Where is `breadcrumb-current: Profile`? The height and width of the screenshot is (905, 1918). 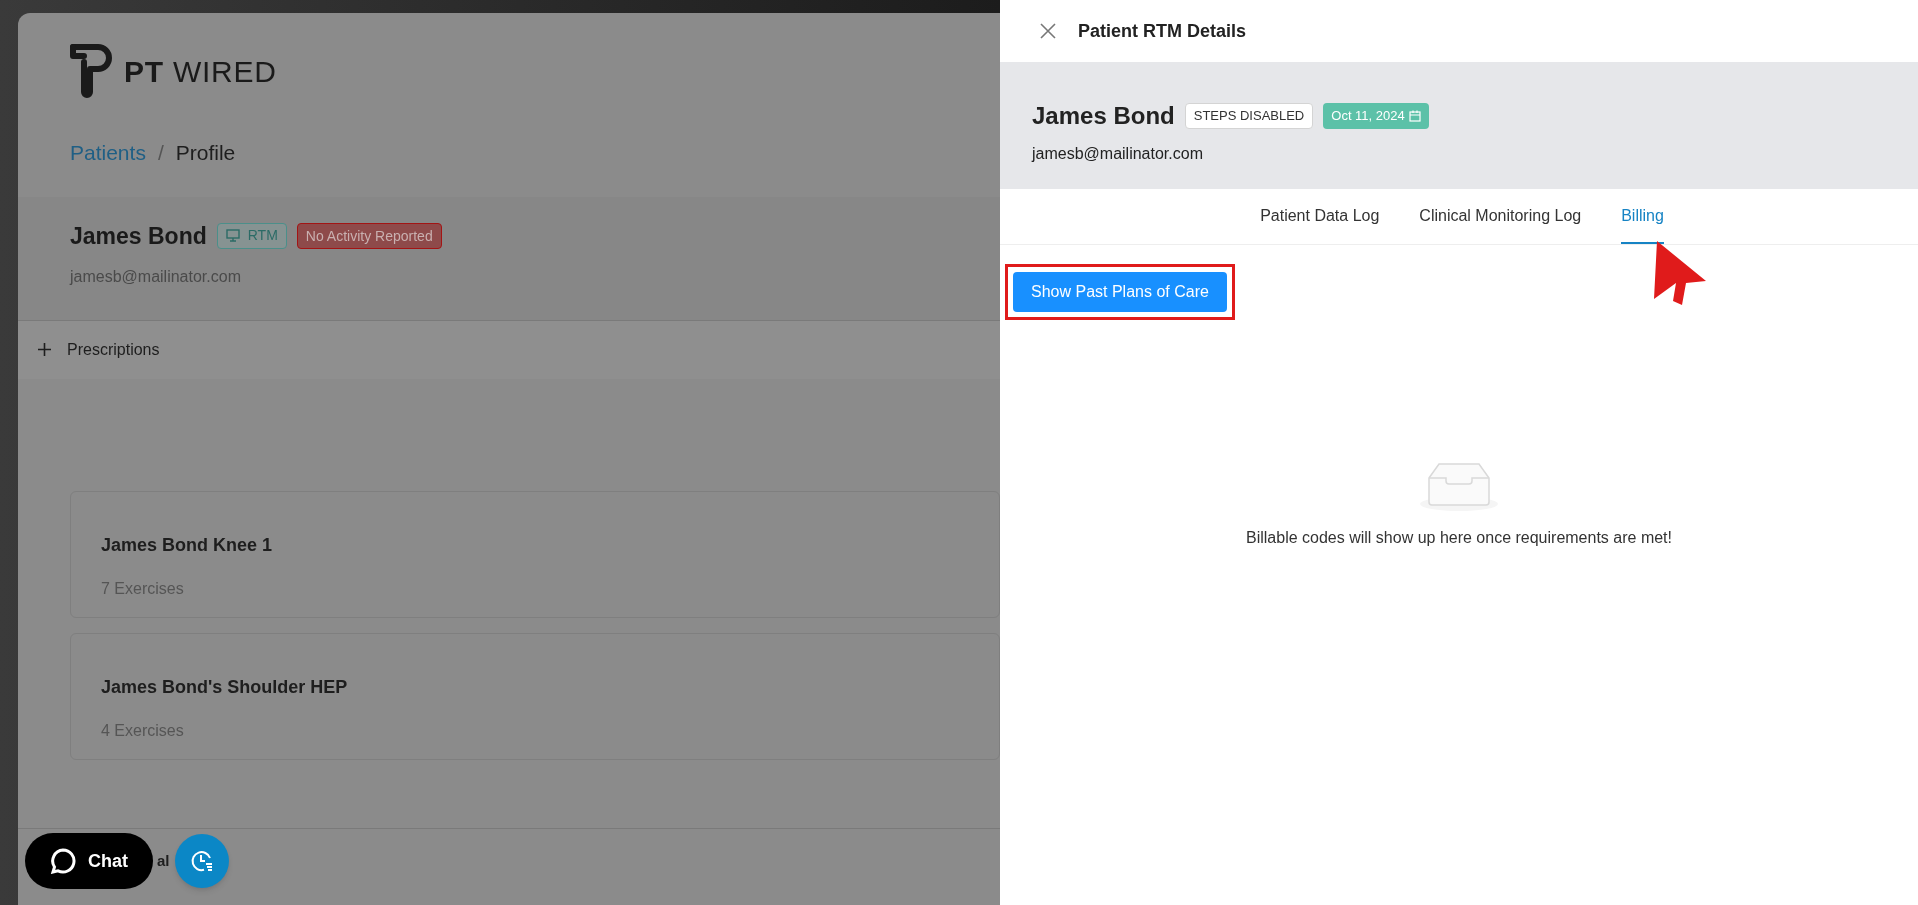
breadcrumb-current: Profile is located at coordinates (205, 153).